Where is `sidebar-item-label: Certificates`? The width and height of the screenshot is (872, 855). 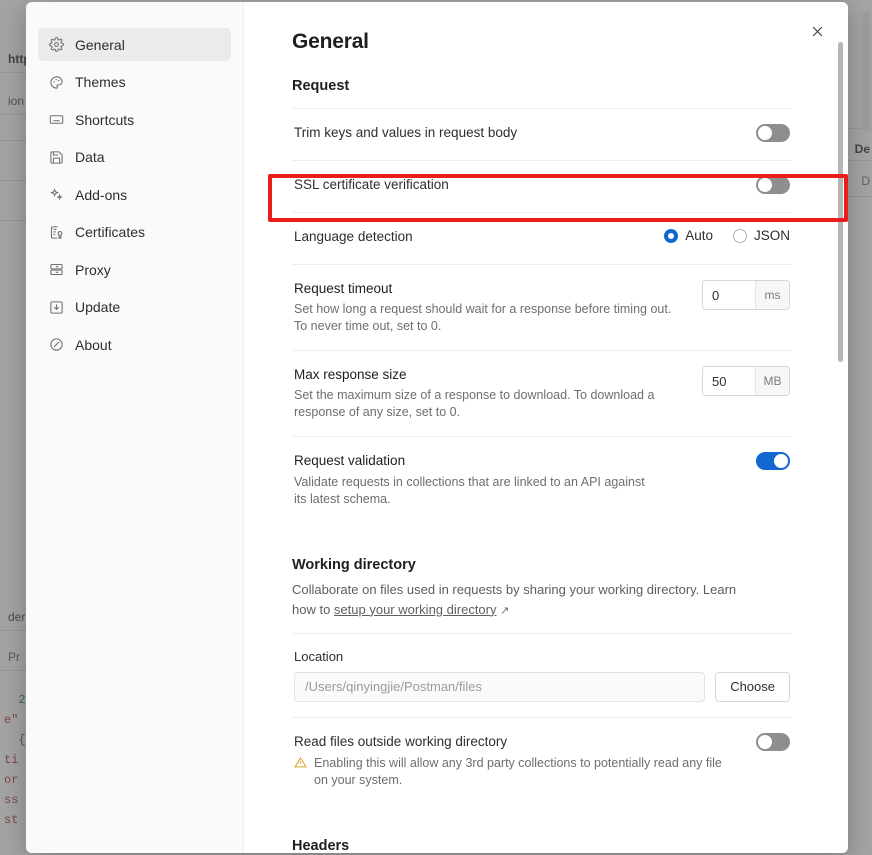
sidebar-item-label: Certificates is located at coordinates (110, 232).